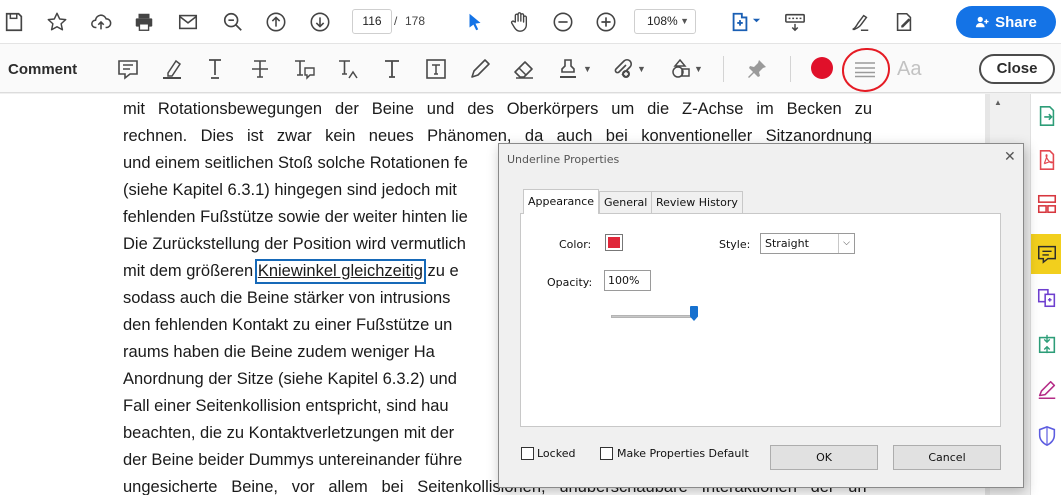 This screenshot has height=495, width=1061. What do you see at coordinates (233, 22) in the screenshot?
I see `zoom-search-icon` at bounding box center [233, 22].